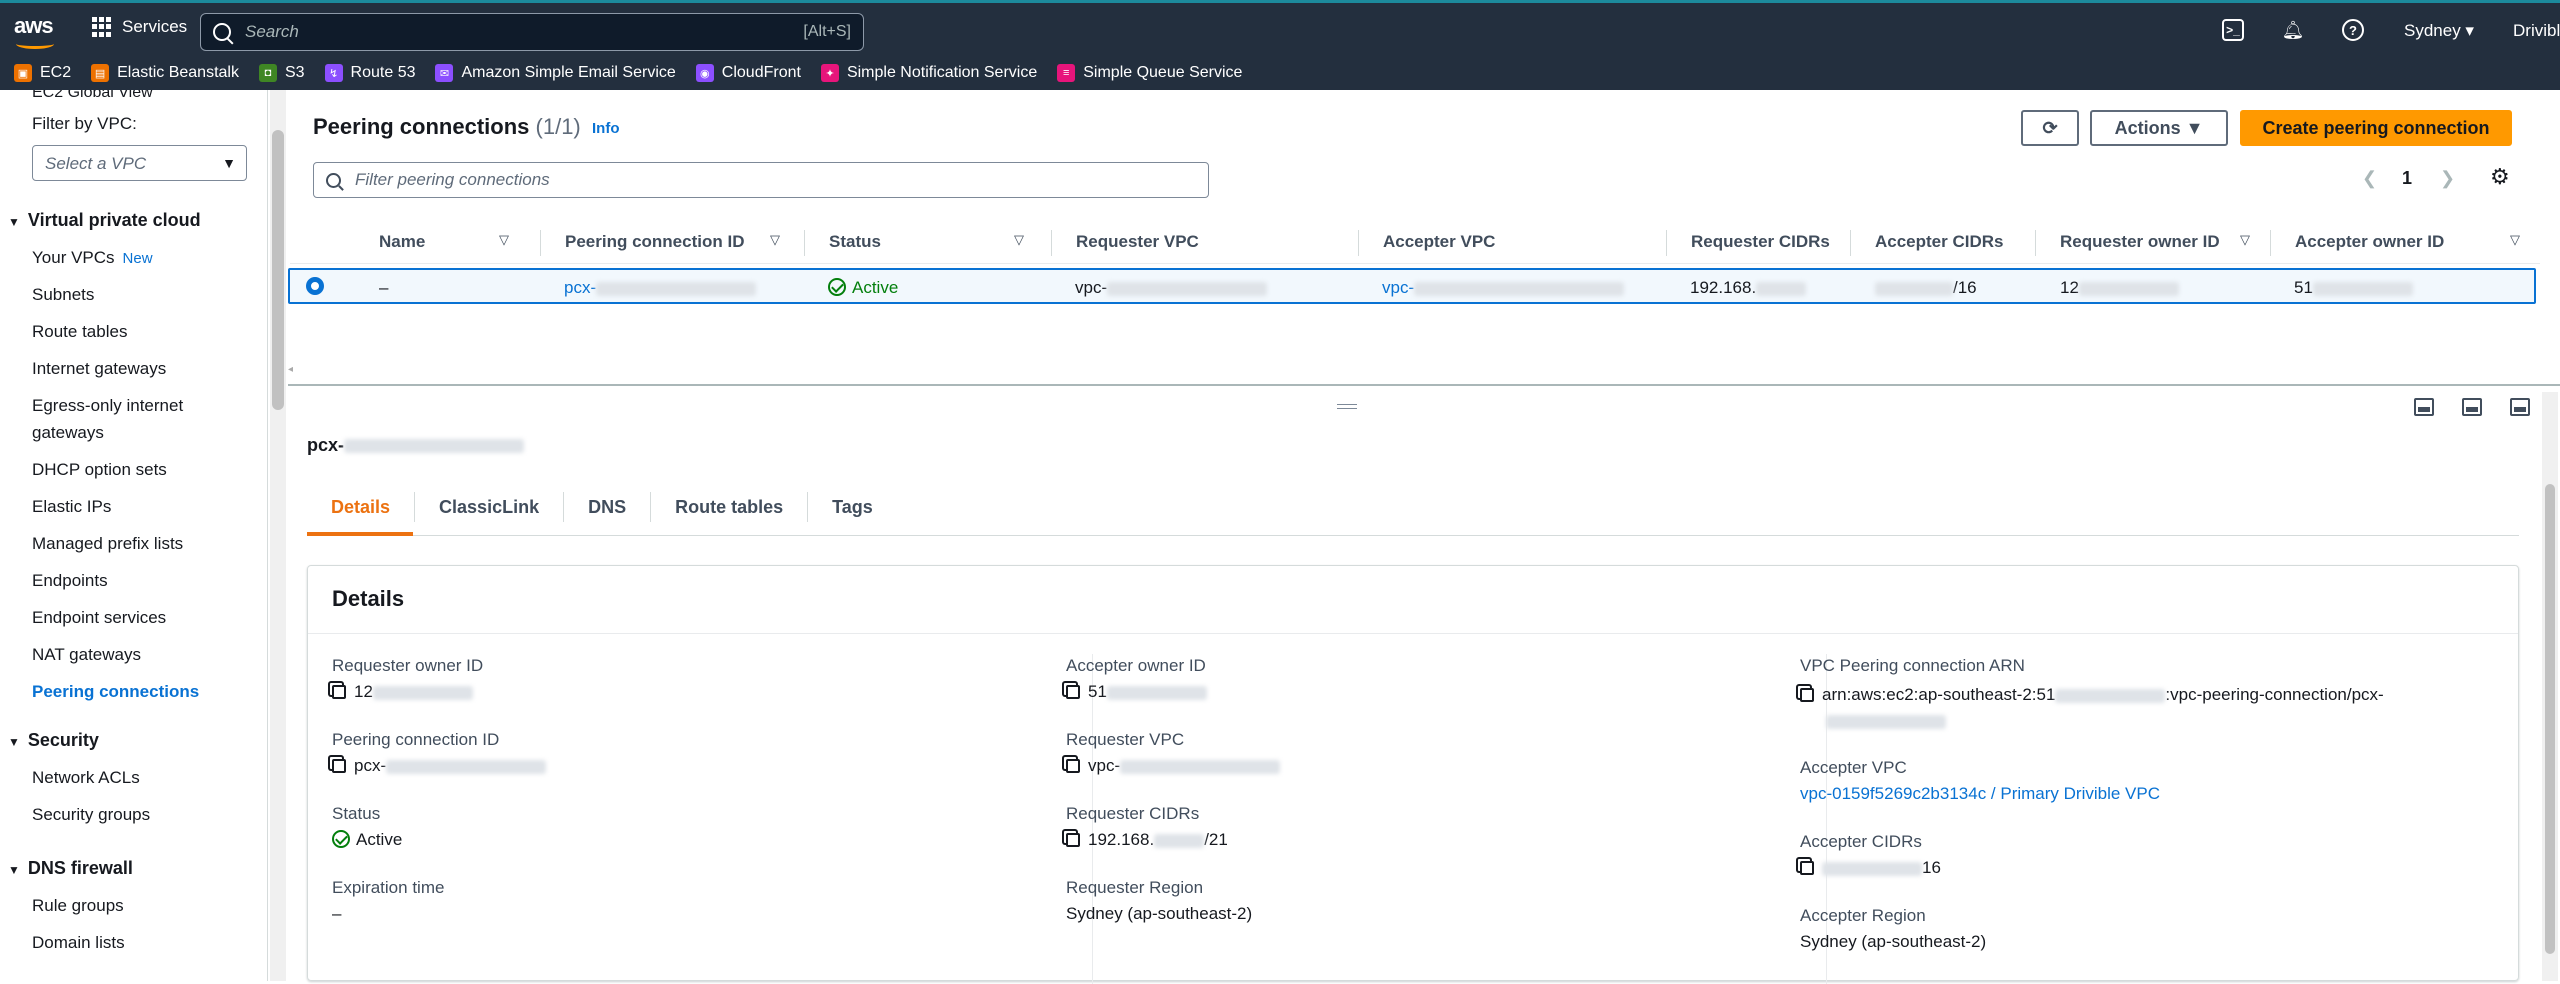 The image size is (2560, 984). Describe the element at coordinates (115, 692) in the screenshot. I see `sidebar-item-peering-connections: Peering connections` at that location.